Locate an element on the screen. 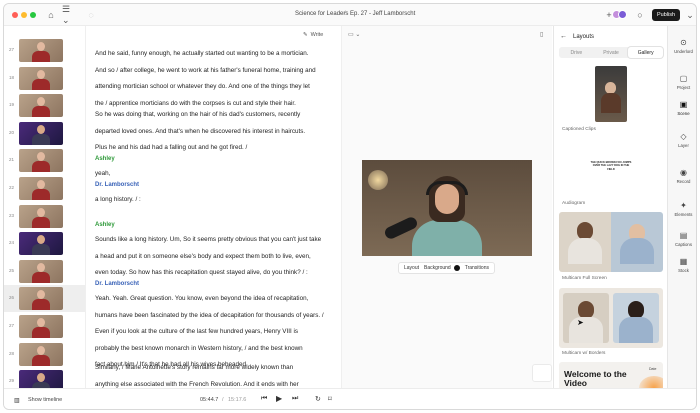  layout-label: Audiogram is located at coordinates (574, 203).